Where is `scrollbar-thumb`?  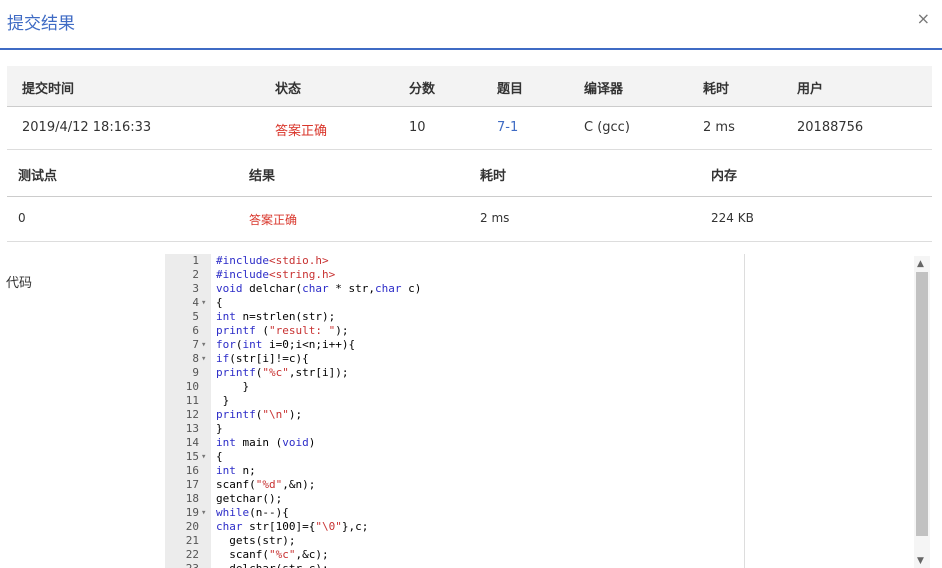
scrollbar-thumb is located at coordinates (922, 404).